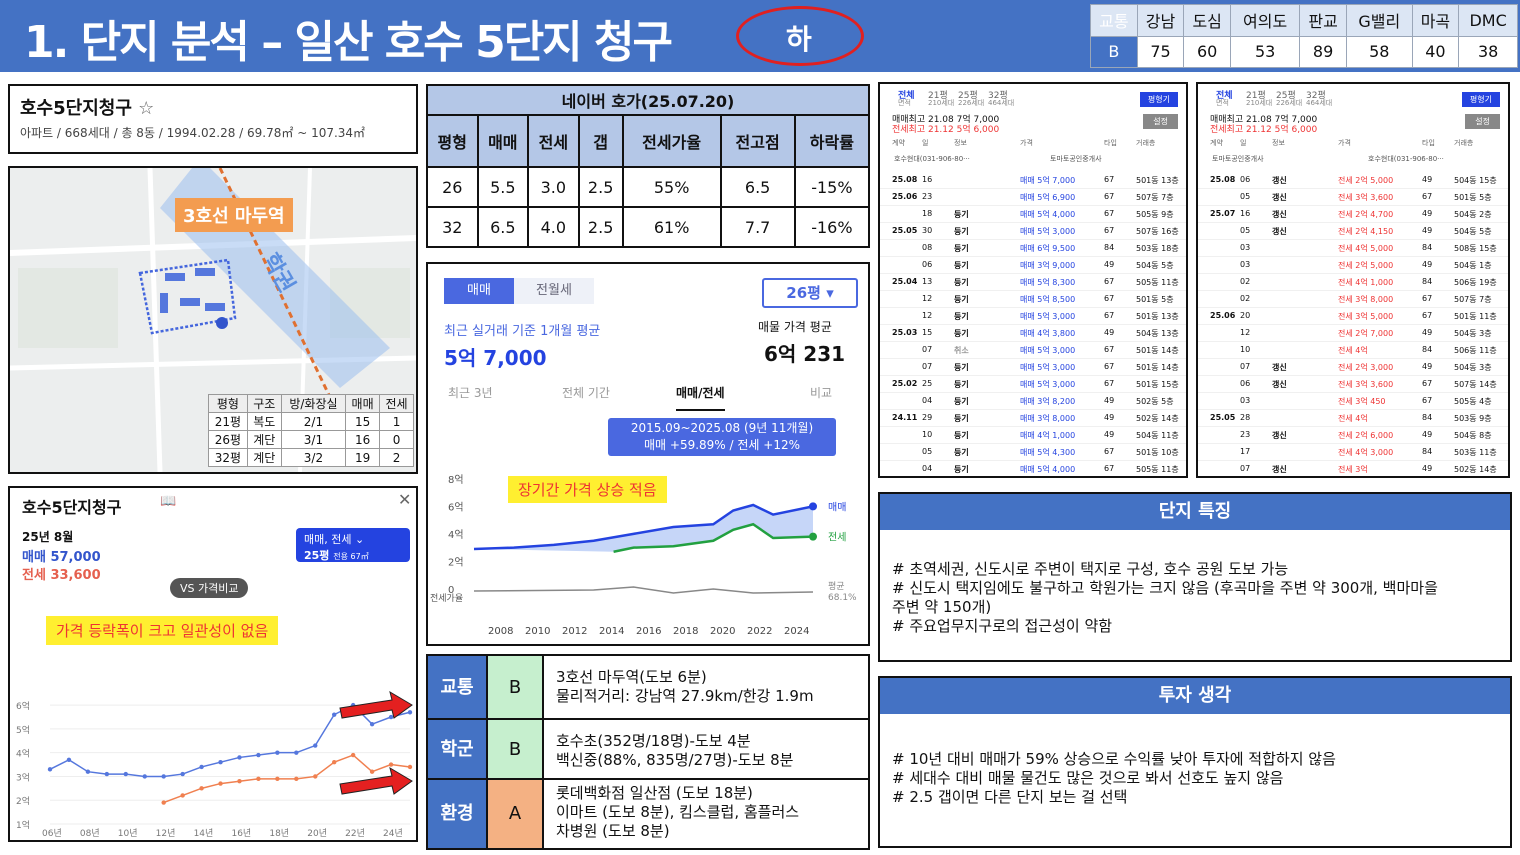 This screenshot has height=855, width=1520. I want to click on deal-row: 17 전세 4억 3,000 84 503동 11층, so click(1353, 452).